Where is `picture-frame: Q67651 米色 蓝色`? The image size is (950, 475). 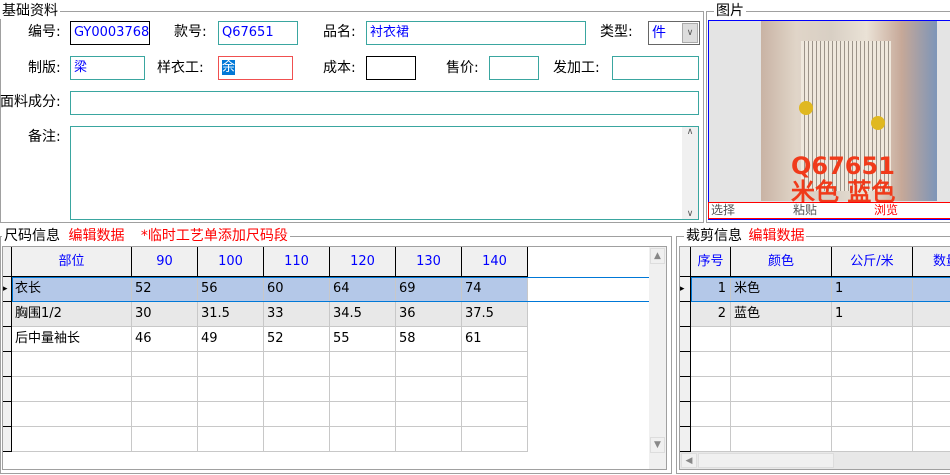 picture-frame: Q67651 米色 蓝色 is located at coordinates (829, 120).